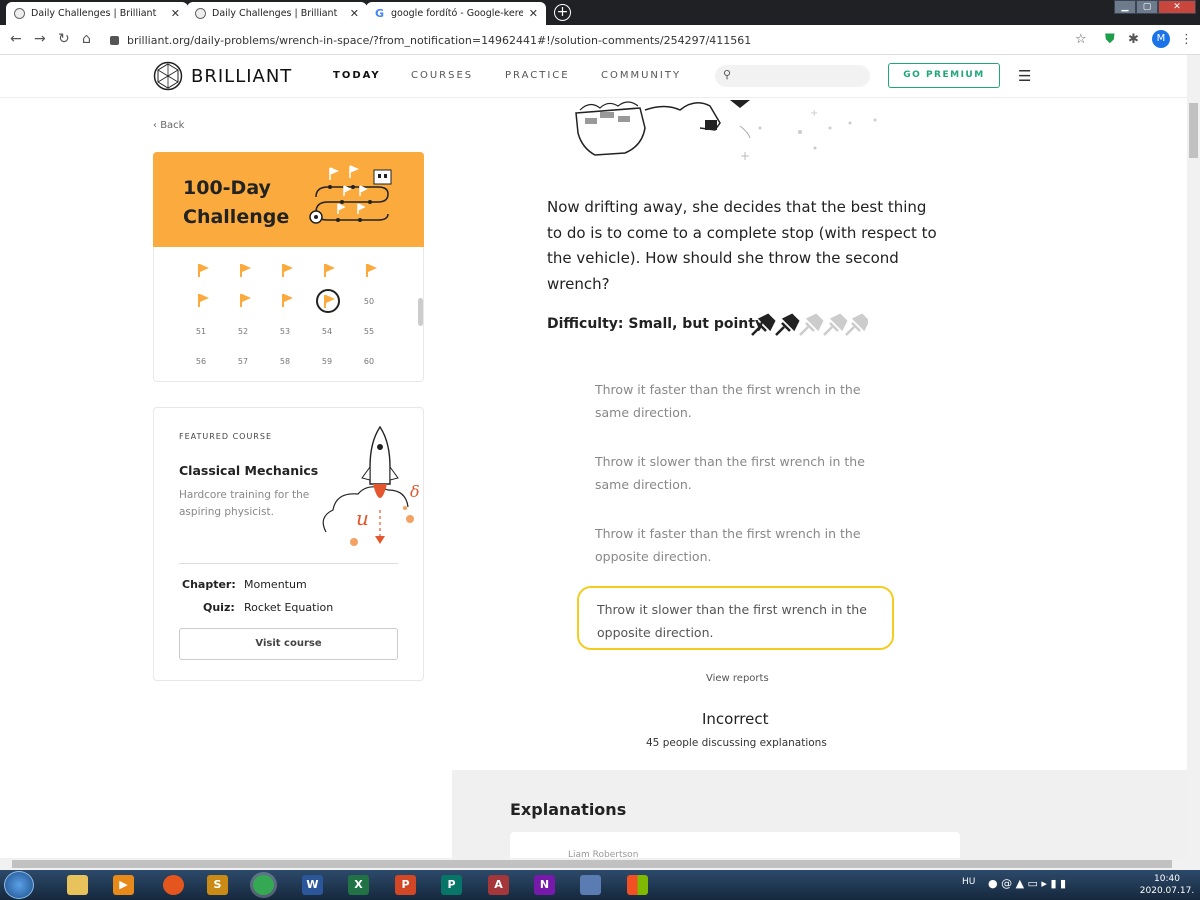 This screenshot has width=1200, height=900. Describe the element at coordinates (209, 584) in the screenshot. I see `chapter-label: Chapter:` at that location.